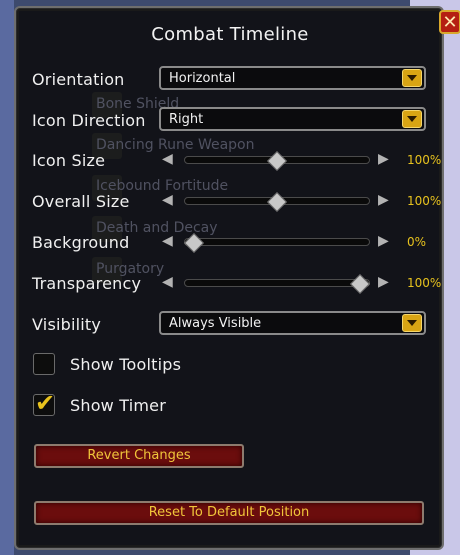 This screenshot has height=555, width=460. I want to click on ghost-item: Dancing Rune Weapon, so click(175, 145).